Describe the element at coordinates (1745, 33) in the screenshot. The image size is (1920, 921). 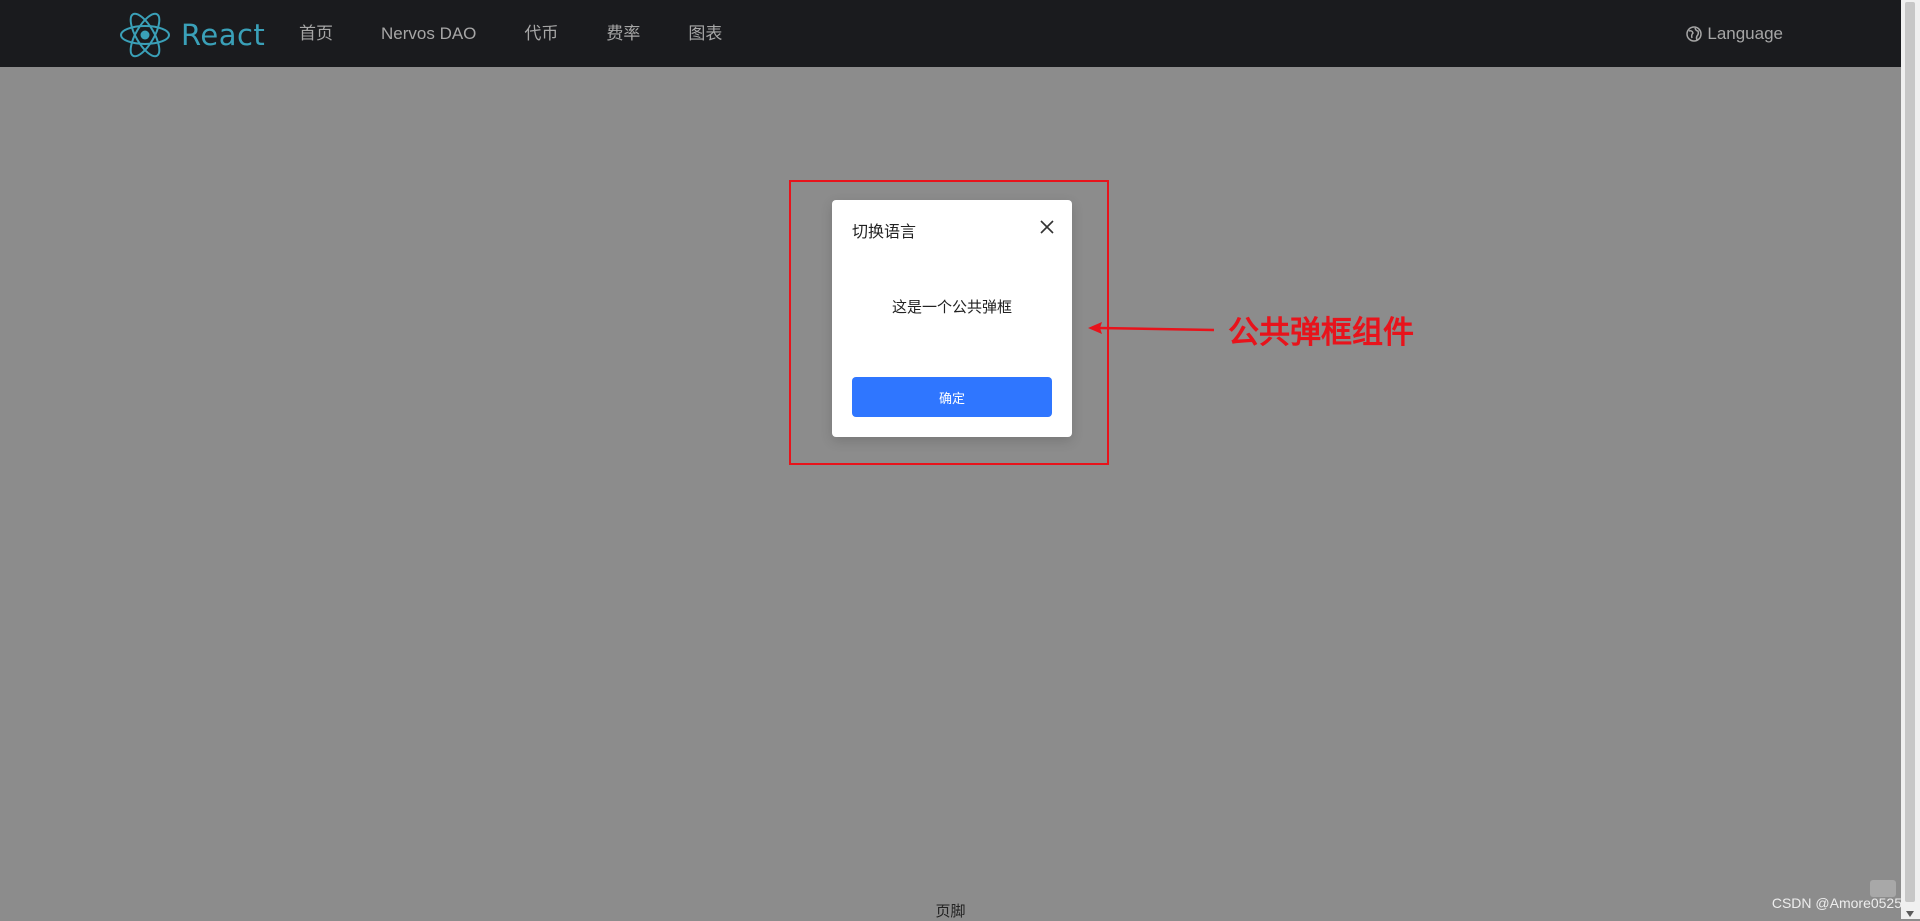
I see `language-label: Language` at that location.